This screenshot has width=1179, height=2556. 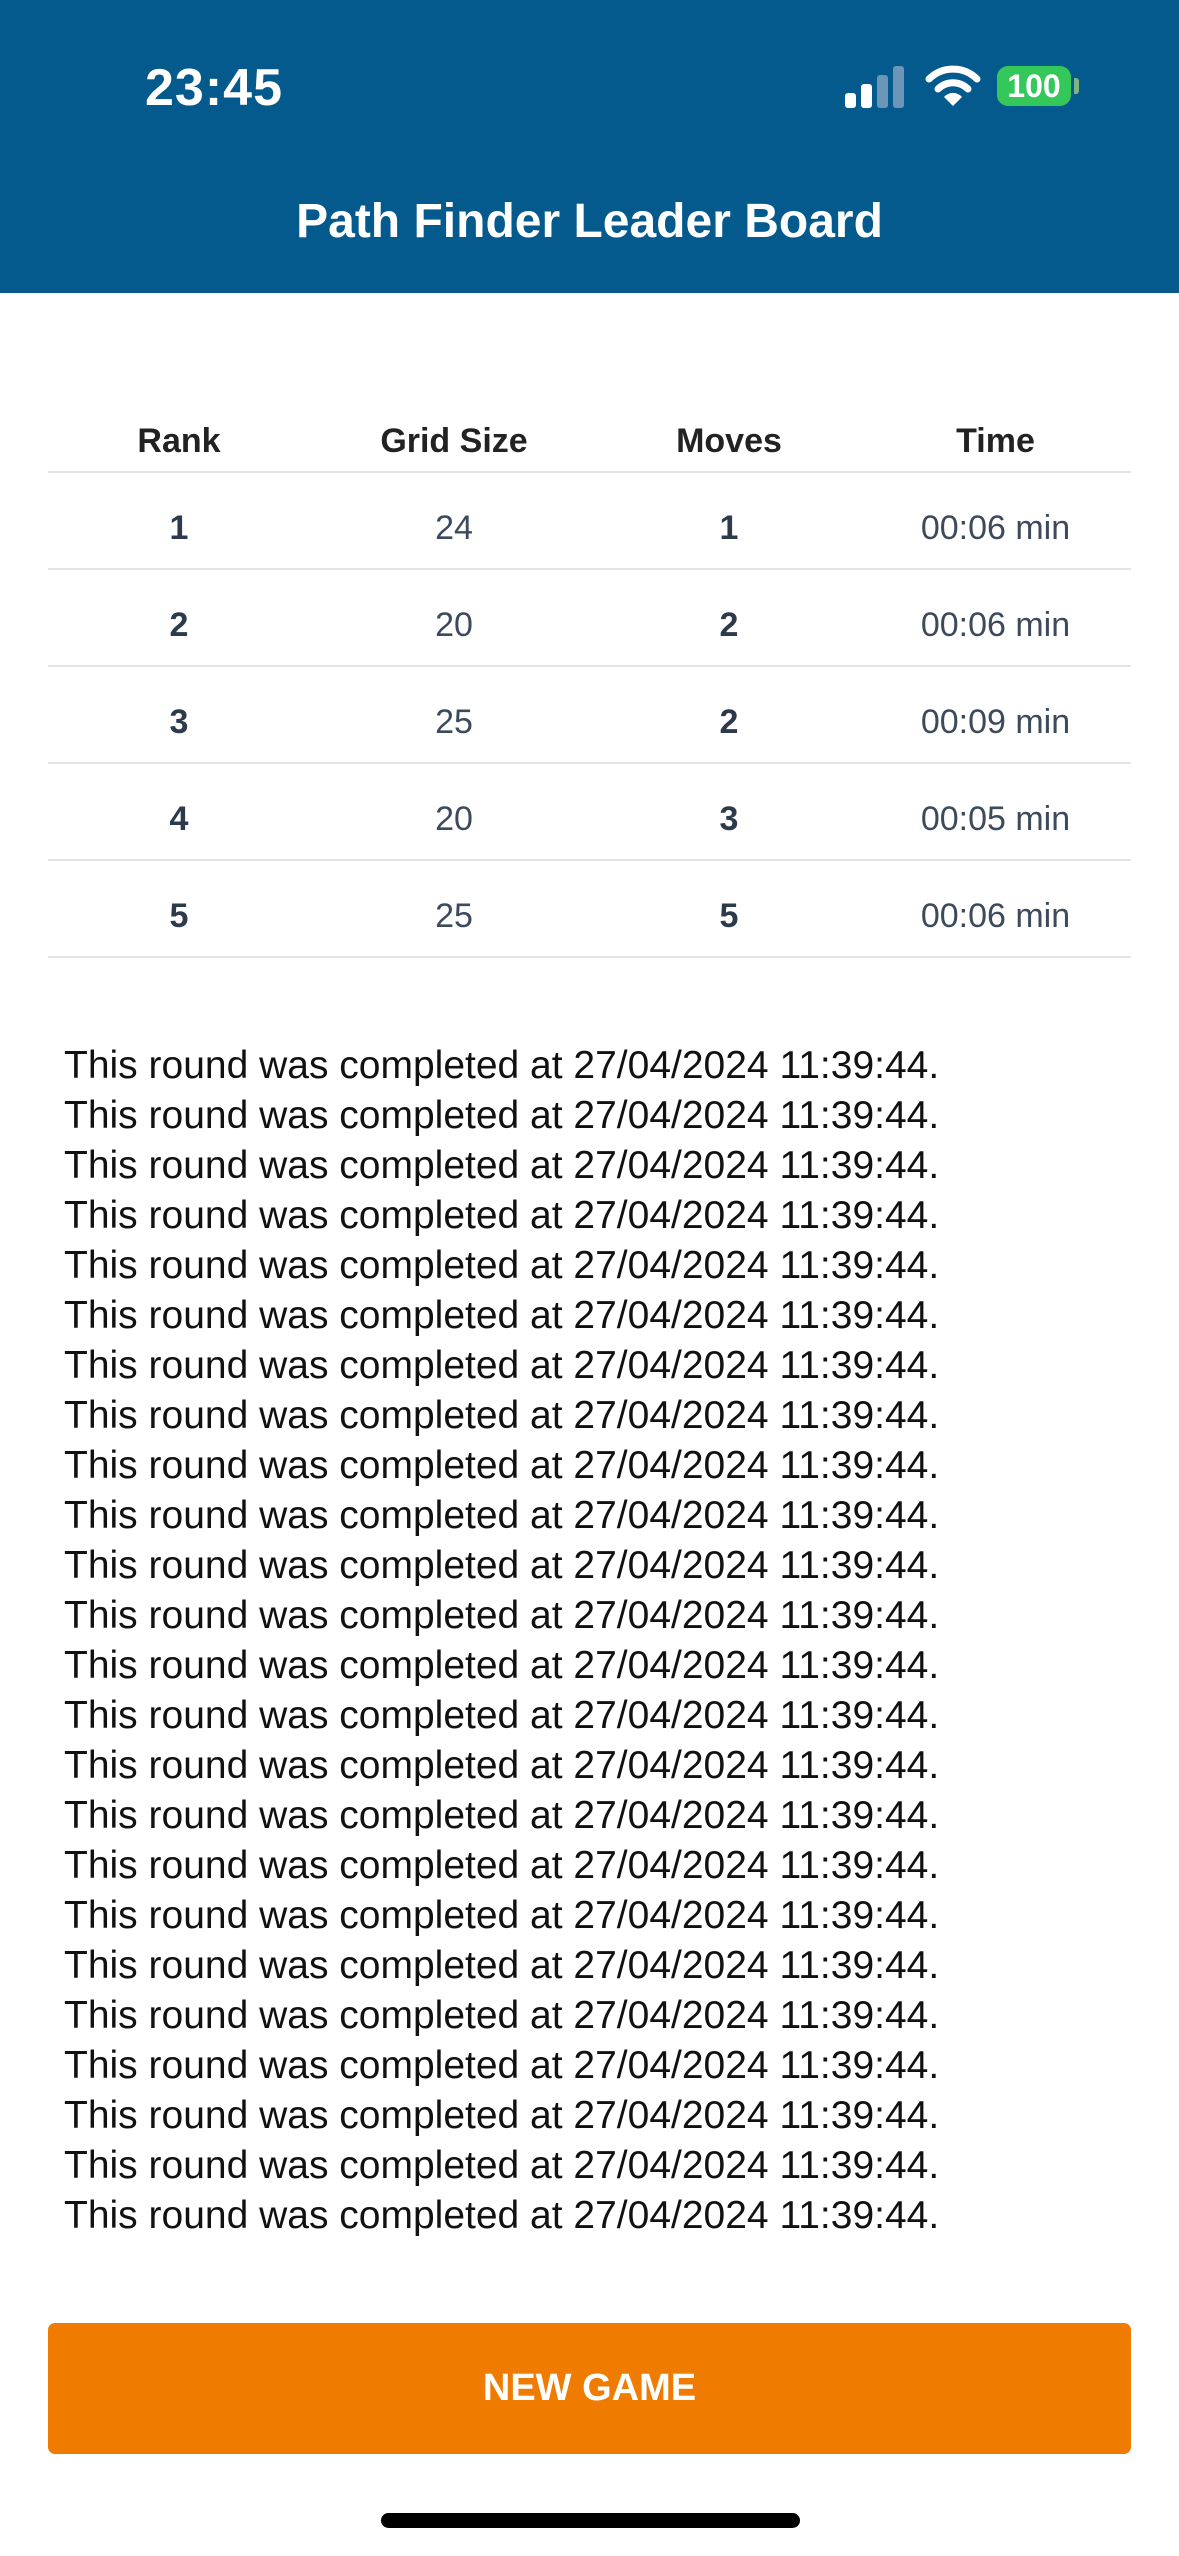 What do you see at coordinates (1034, 86) in the screenshot?
I see `battery-icon: 100` at bounding box center [1034, 86].